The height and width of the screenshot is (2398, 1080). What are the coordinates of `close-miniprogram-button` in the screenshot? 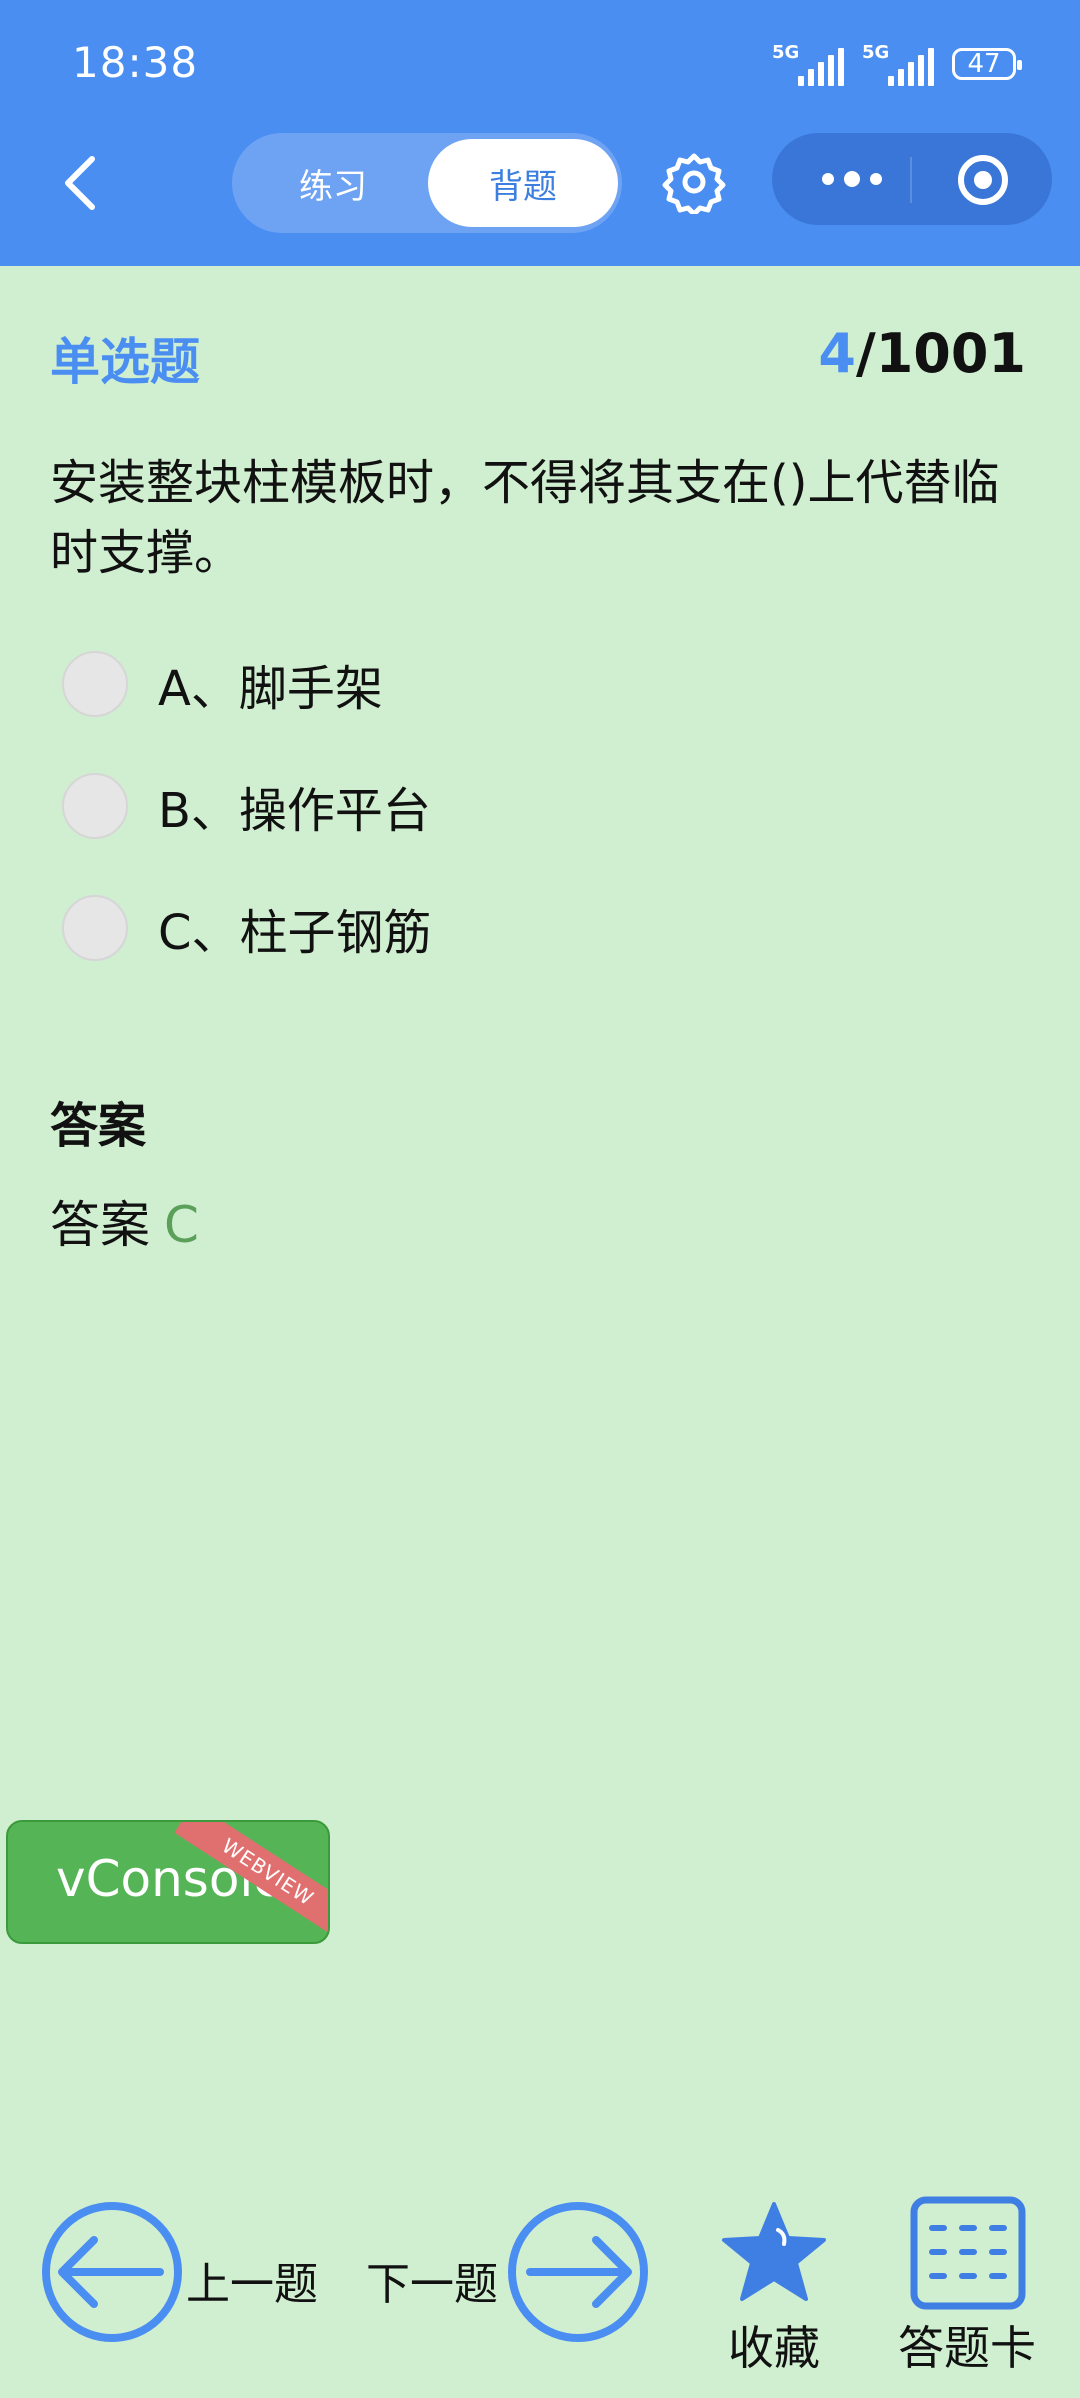 It's located at (983, 180).